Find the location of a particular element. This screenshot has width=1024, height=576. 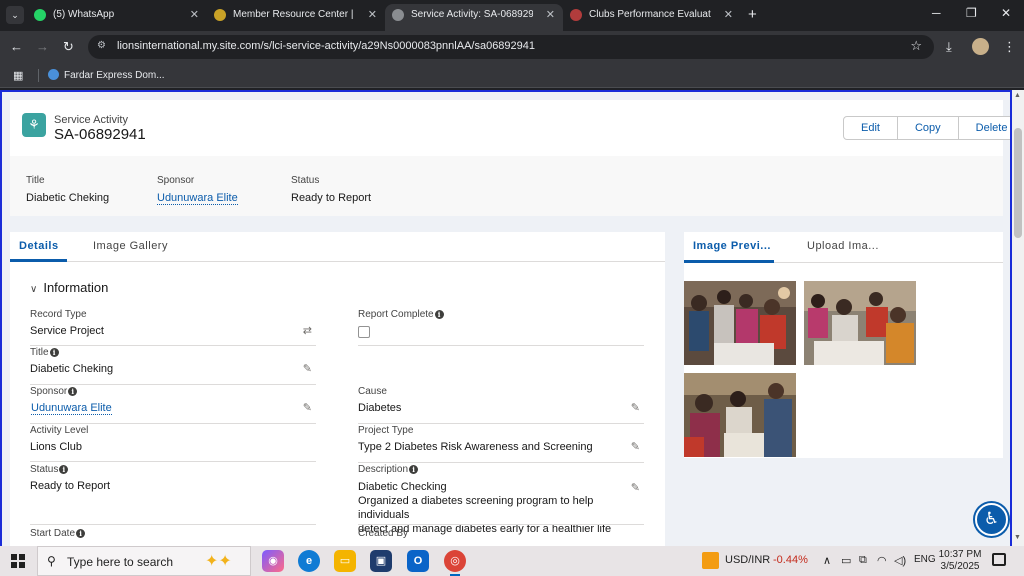

restore-icon: ❐ is located at coordinates (971, 13).